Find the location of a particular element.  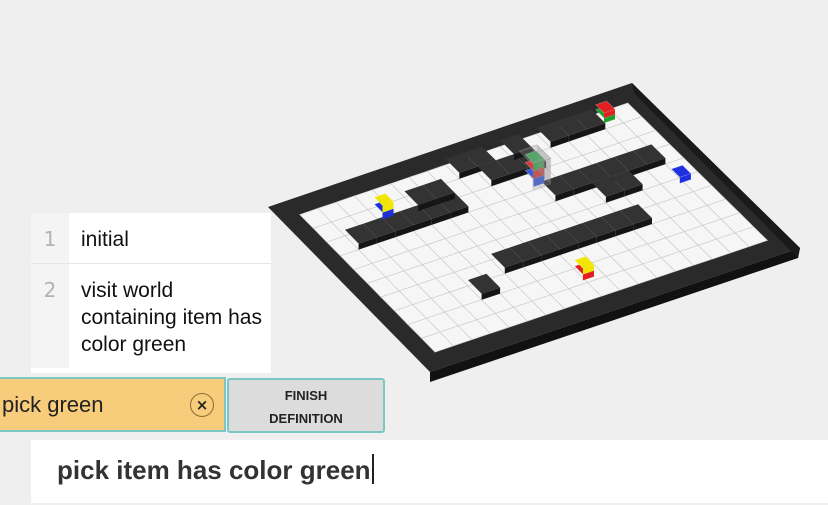

finish-label-line1: FINISH is located at coordinates (306, 395).